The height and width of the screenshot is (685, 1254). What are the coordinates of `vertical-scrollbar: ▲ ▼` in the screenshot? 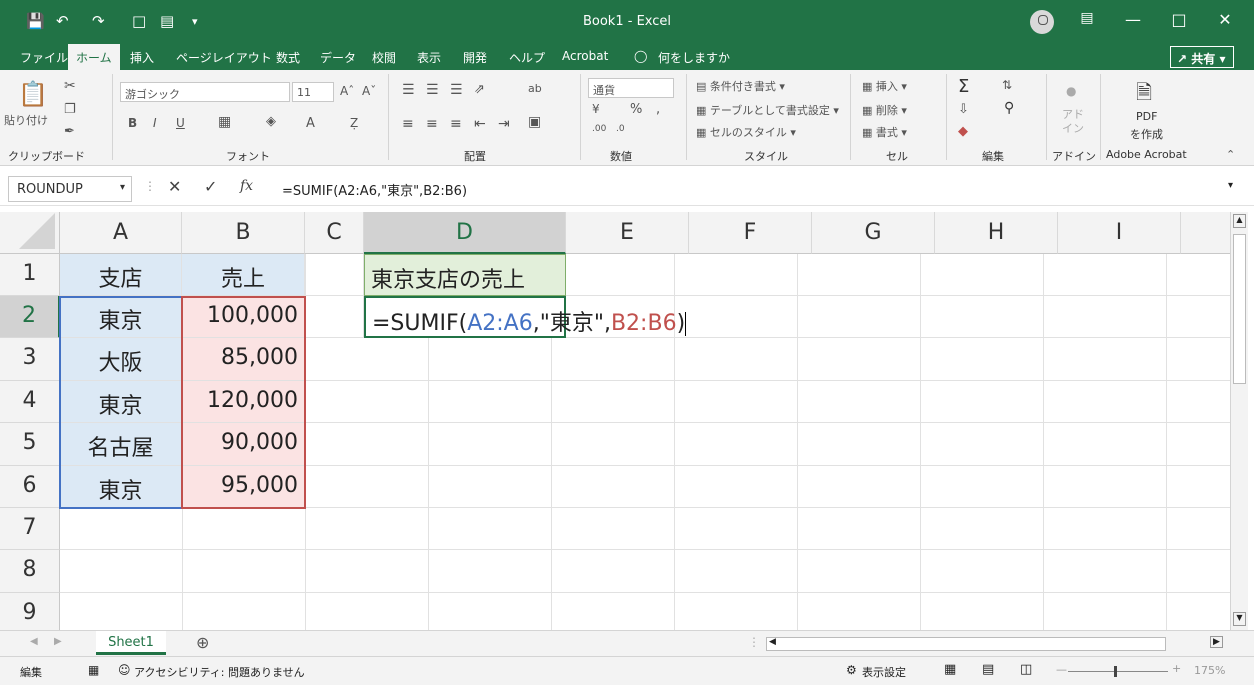 It's located at (1239, 421).